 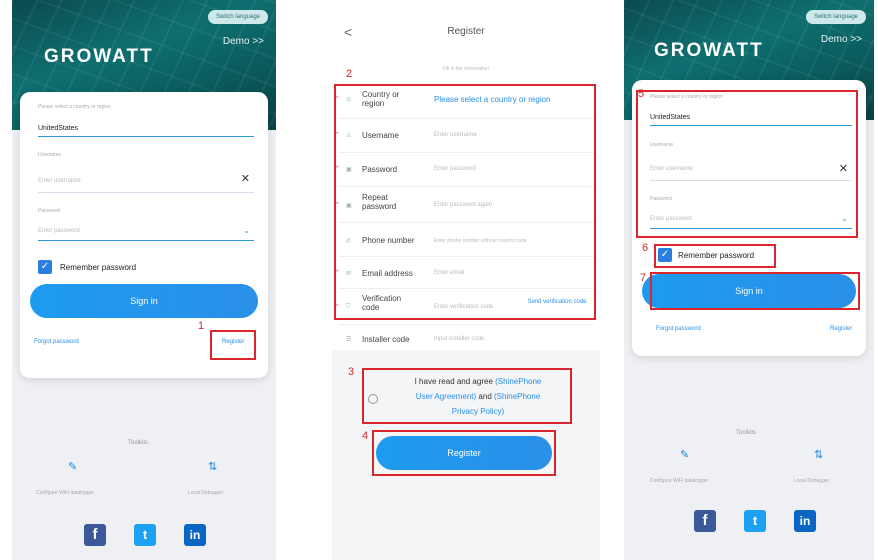 What do you see at coordinates (645, 248) in the screenshot?
I see `annotation-number-6: 6` at bounding box center [645, 248].